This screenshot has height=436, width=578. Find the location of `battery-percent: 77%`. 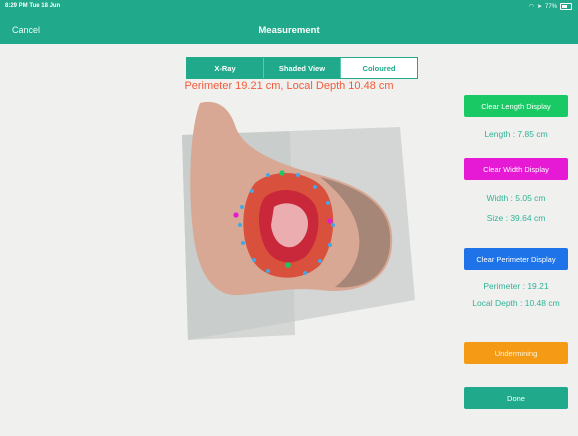

battery-percent: 77% is located at coordinates (550, 6).